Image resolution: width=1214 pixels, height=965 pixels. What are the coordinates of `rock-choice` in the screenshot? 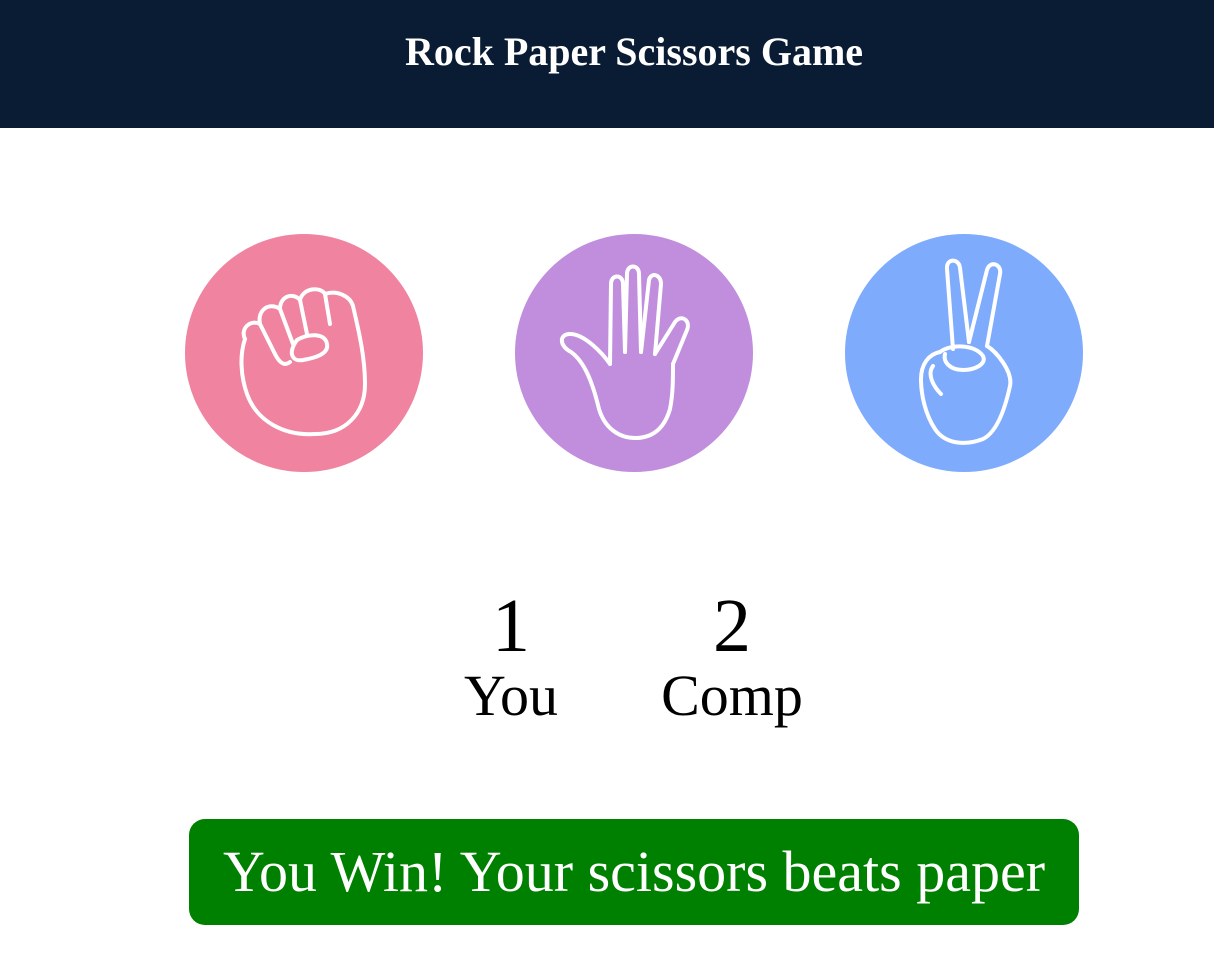 It's located at (304, 353).